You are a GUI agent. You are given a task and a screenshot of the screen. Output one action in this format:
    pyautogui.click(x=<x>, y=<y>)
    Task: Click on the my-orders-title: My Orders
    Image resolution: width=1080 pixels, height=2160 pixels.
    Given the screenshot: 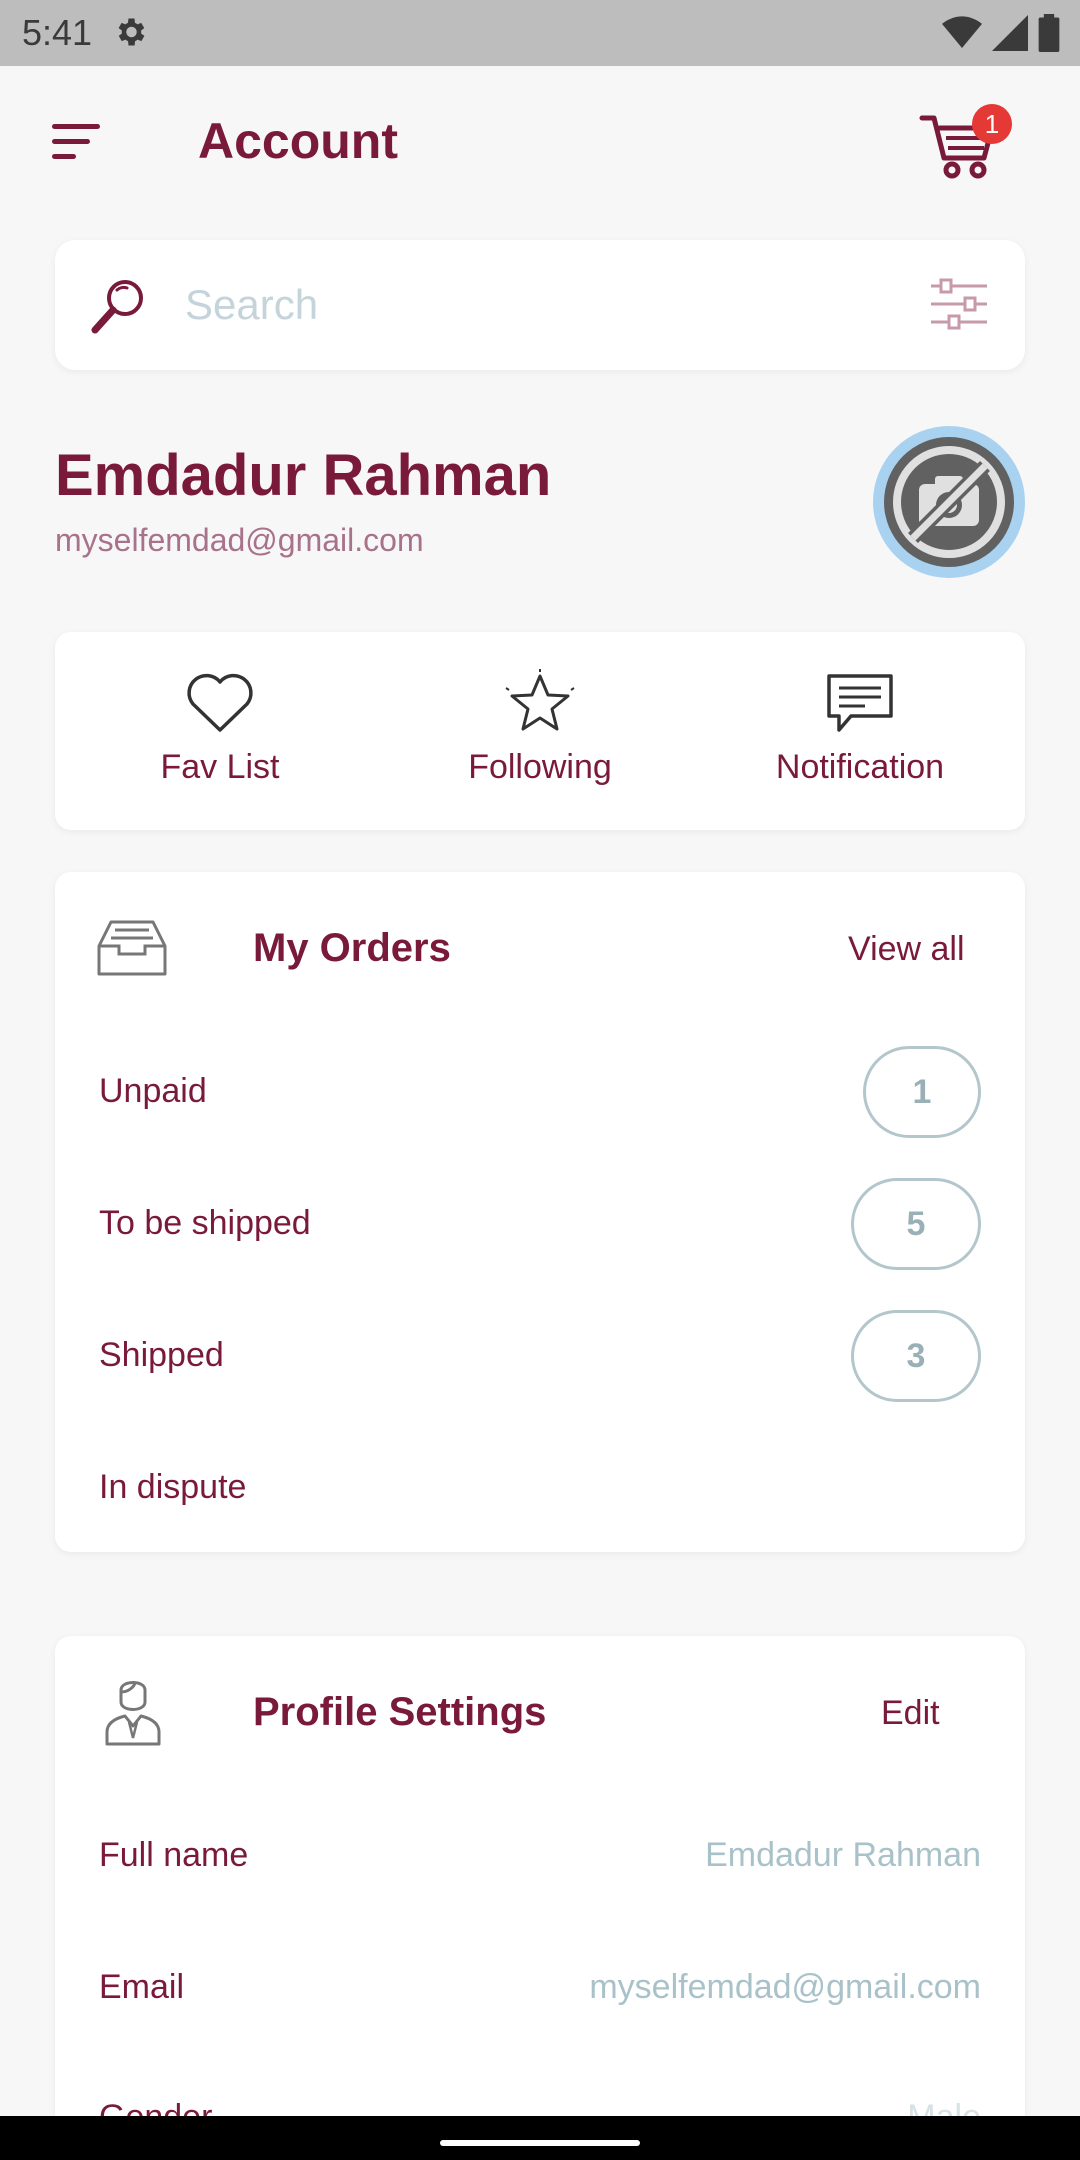 What is the action you would take?
    pyautogui.click(x=352, y=948)
    